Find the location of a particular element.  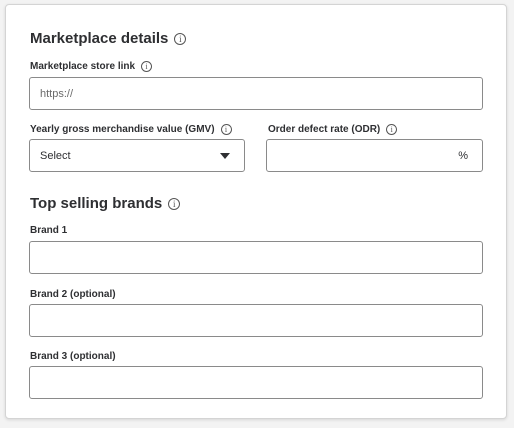

top-brands-heading: Top selling brands i is located at coordinates (105, 203).